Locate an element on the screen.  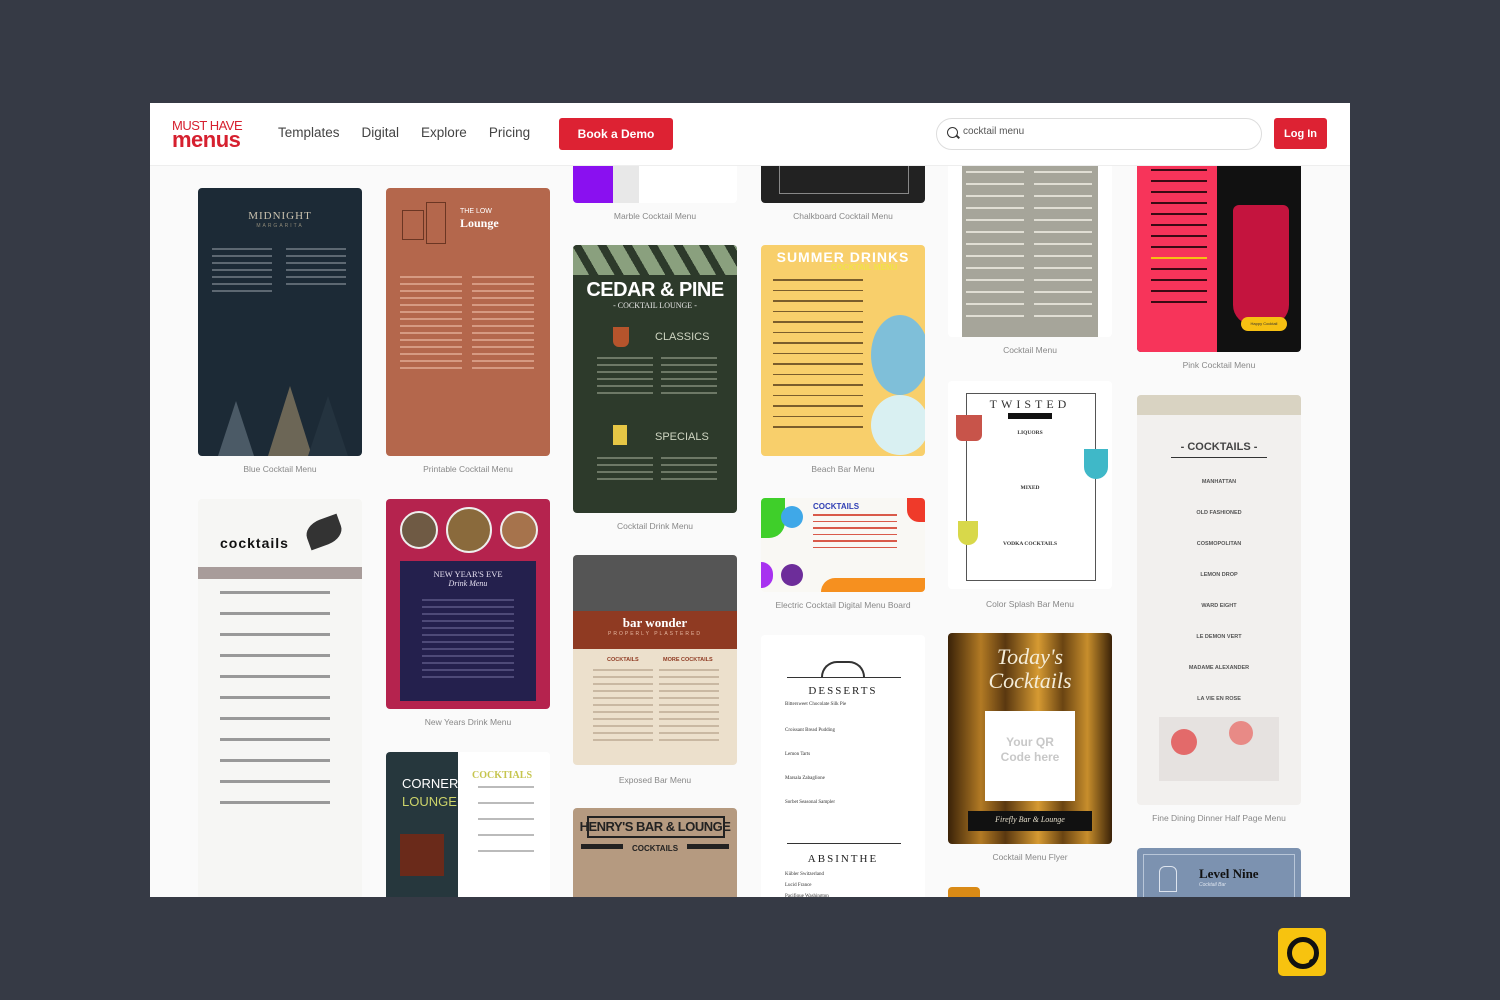
thumb-title: MIDNIGHT is located at coordinates (280, 216).